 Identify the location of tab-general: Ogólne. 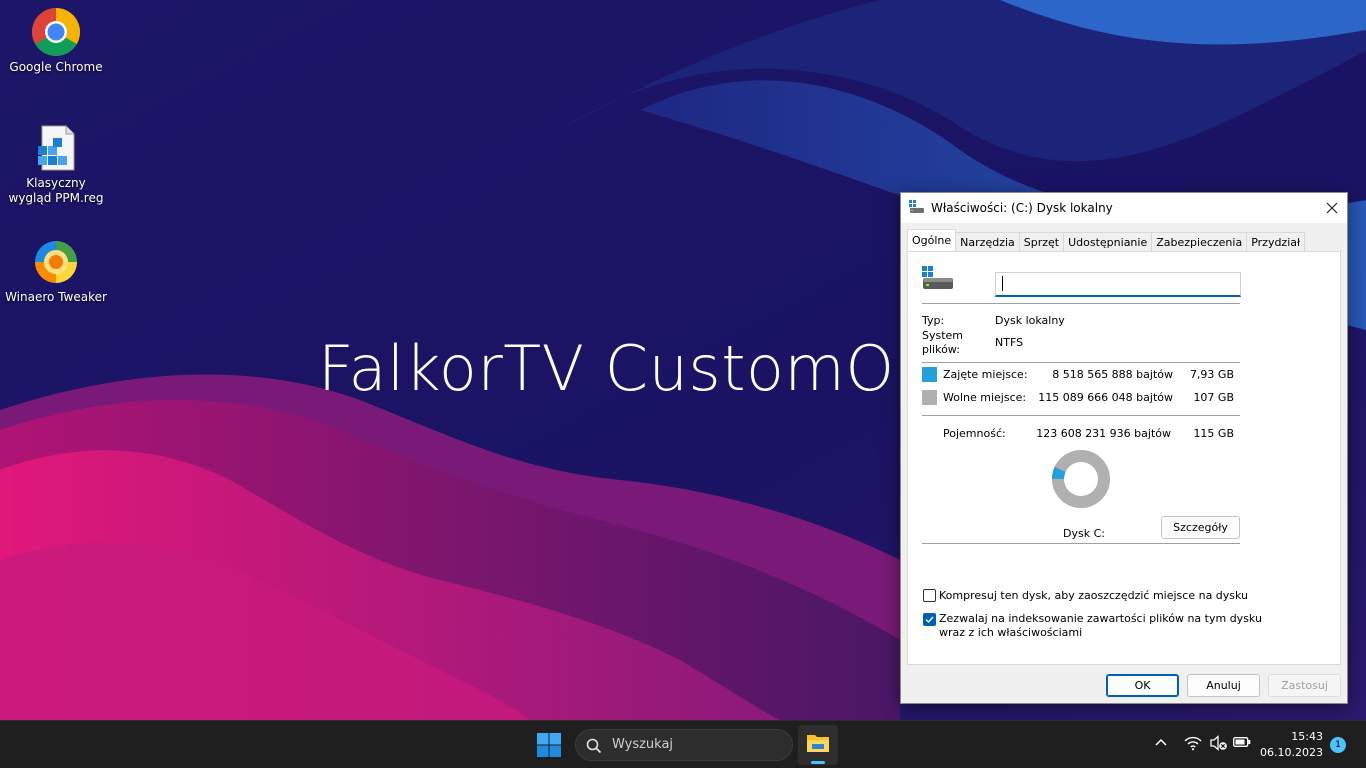
(932, 240).